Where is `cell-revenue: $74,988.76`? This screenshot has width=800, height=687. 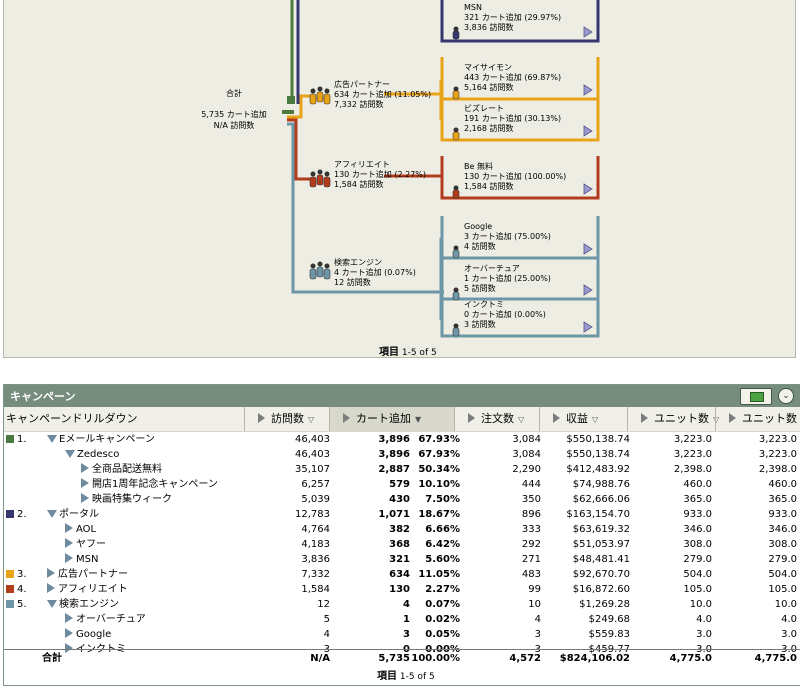 cell-revenue: $74,988.76 is located at coordinates (601, 484).